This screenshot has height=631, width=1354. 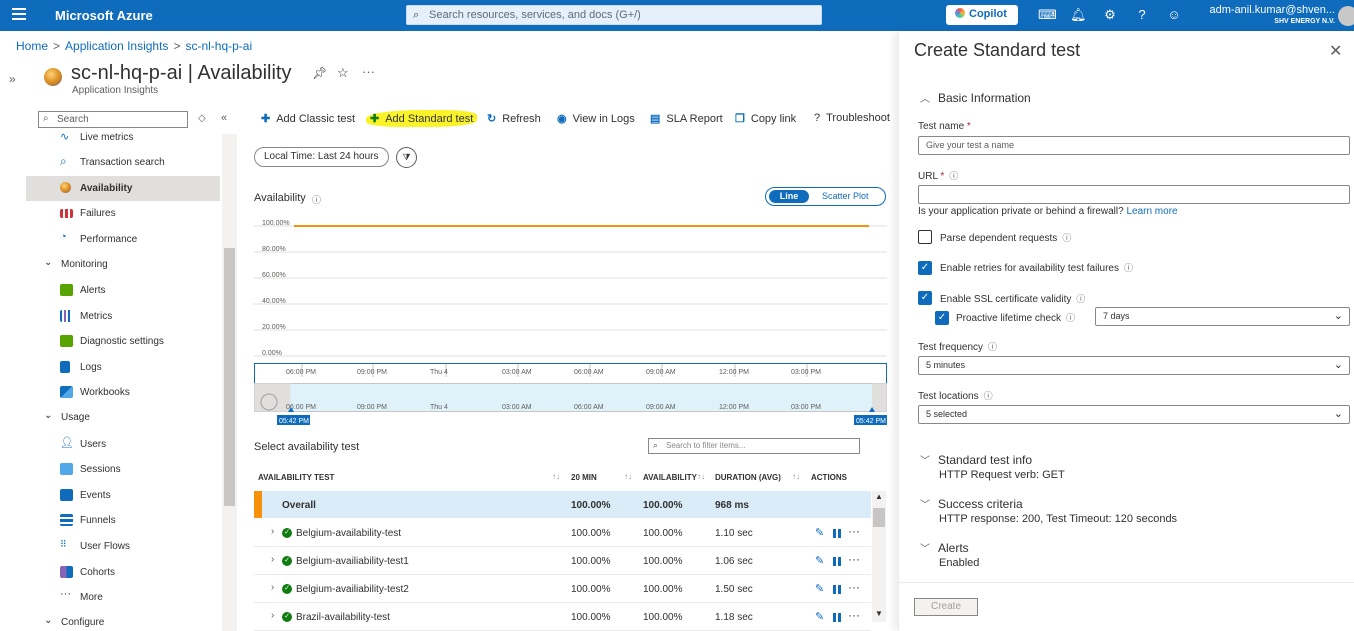 What do you see at coordinates (202, 118) in the screenshot?
I see `nav-filter-icon: ◇` at bounding box center [202, 118].